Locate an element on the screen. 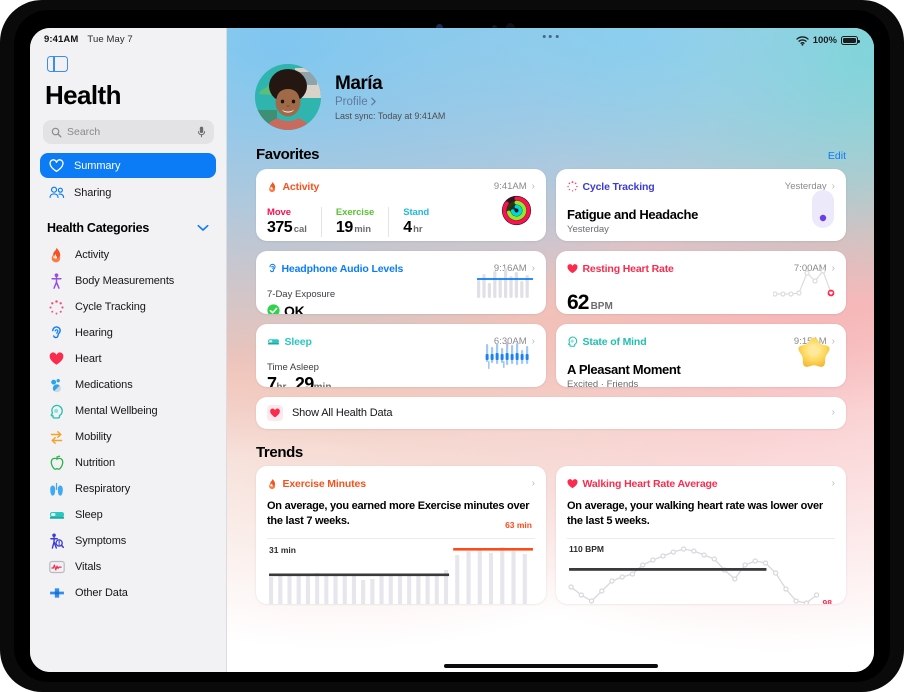 This screenshot has width=904, height=692. chevron-down-icon is located at coordinates (203, 227).